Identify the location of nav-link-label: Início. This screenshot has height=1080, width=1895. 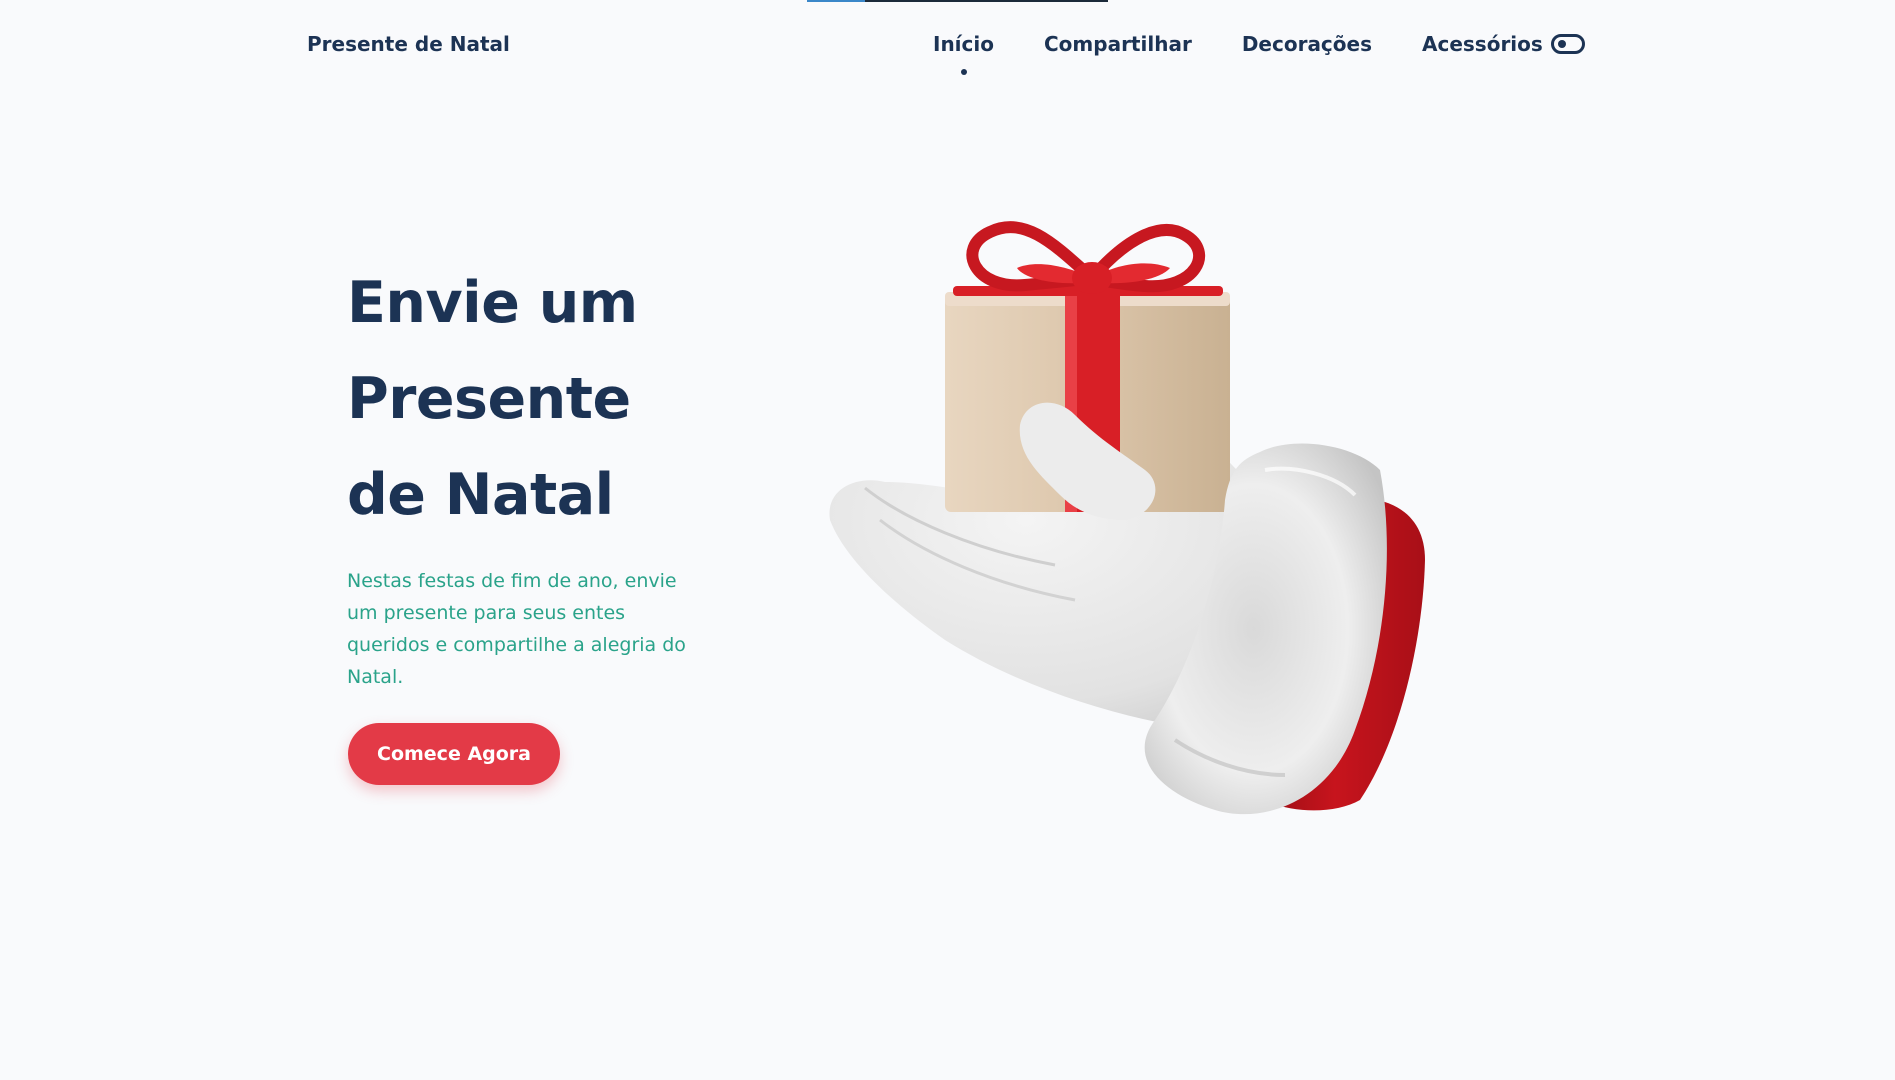
(963, 44).